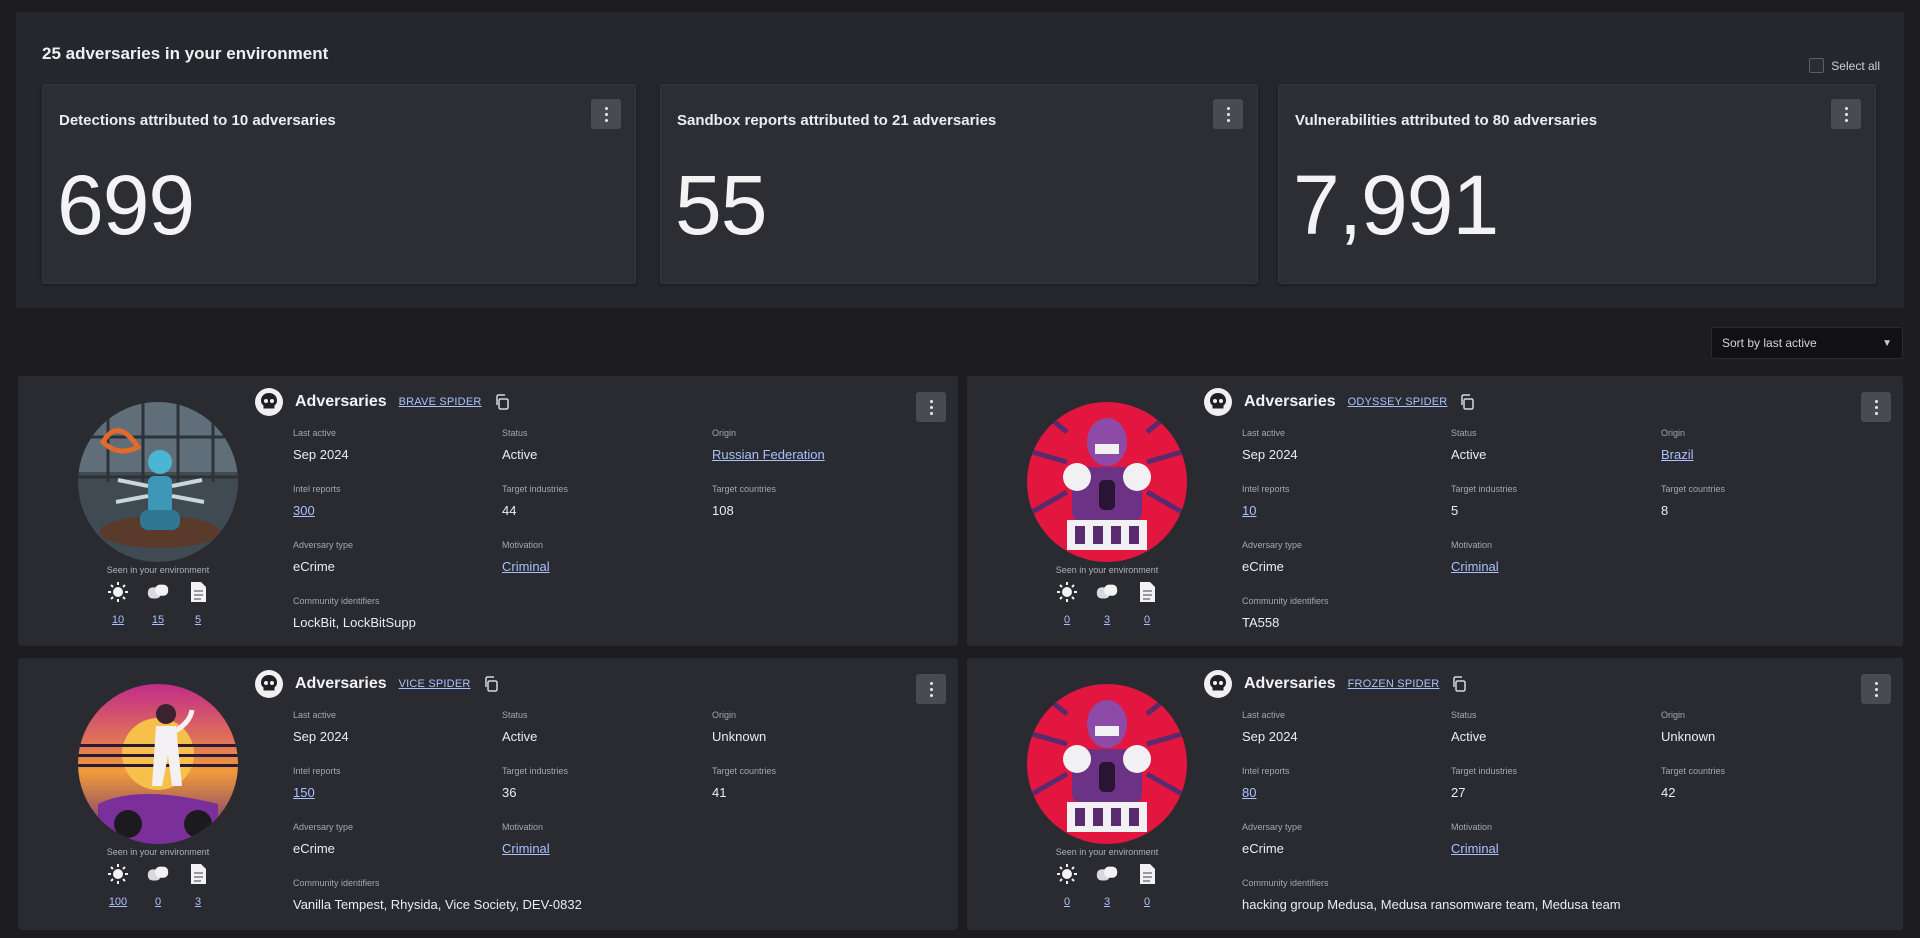 This screenshot has height=938, width=1920. I want to click on stat-value: 699, so click(126, 205).